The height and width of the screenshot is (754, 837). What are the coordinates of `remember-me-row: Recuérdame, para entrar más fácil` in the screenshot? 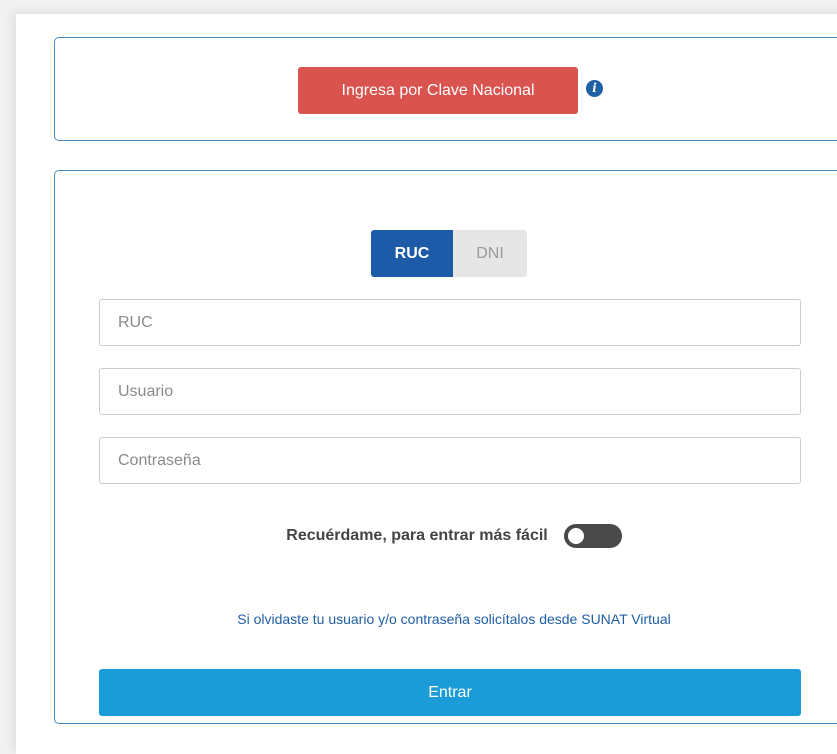 It's located at (446, 536).